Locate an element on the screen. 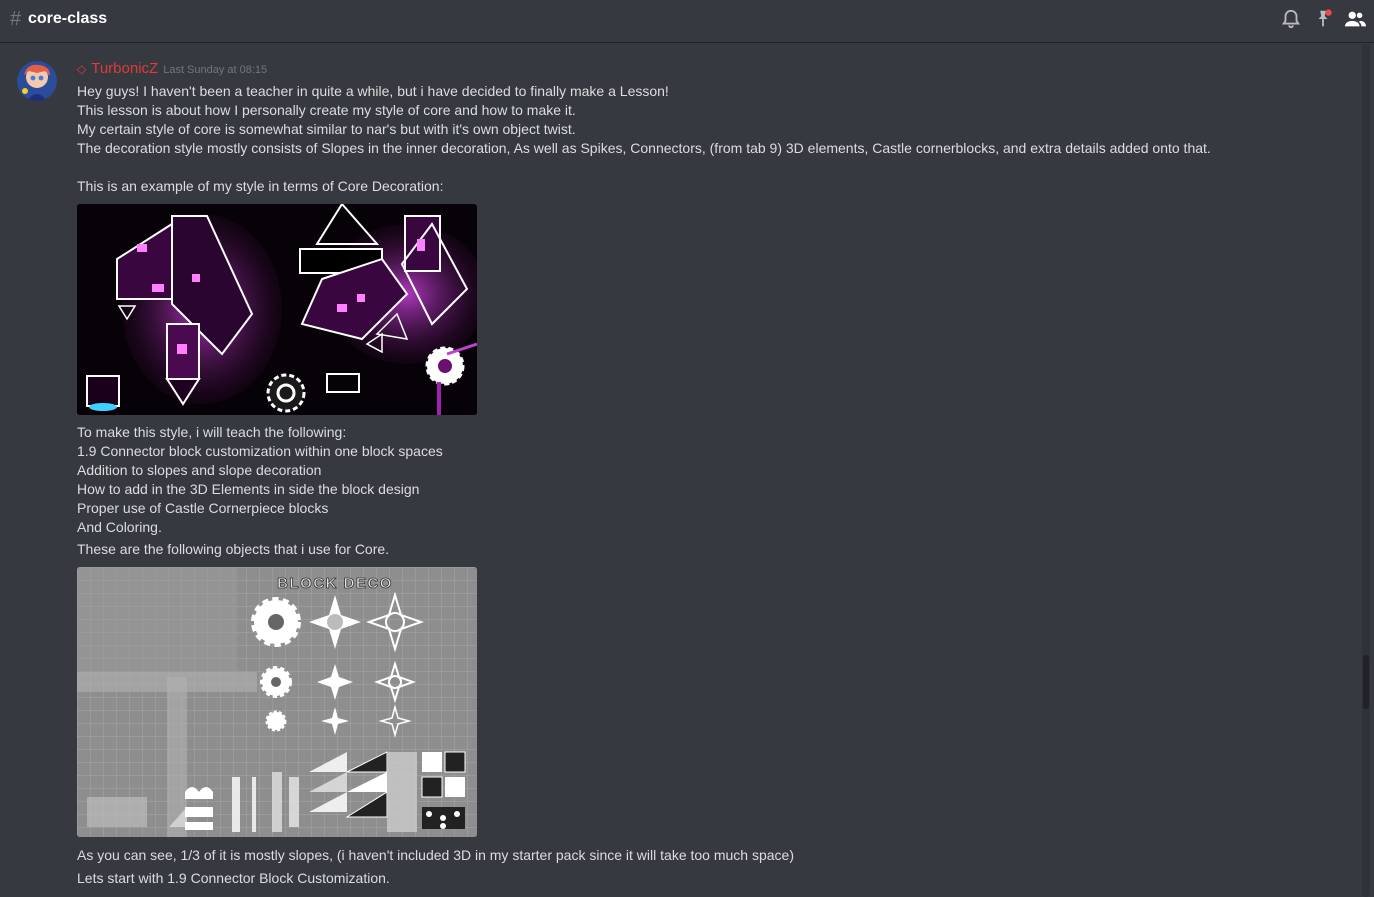 Image resolution: width=1374 pixels, height=897 pixels. channel-header: # core-class is located at coordinates (687, 21).